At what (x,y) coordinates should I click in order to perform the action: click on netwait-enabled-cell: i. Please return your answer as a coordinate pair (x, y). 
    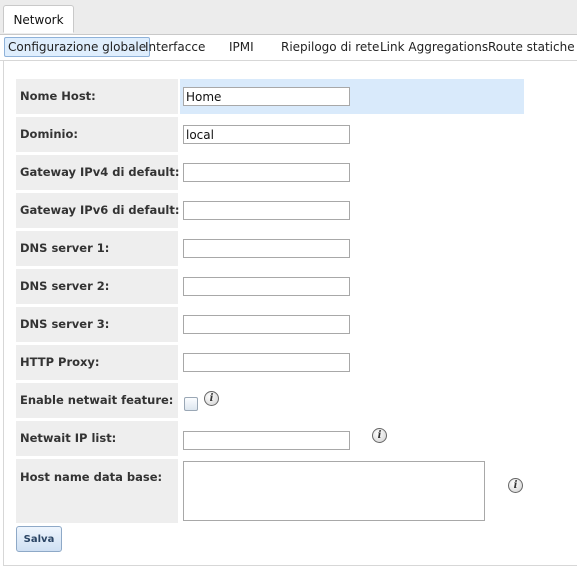
    Looking at the image, I should click on (352, 400).